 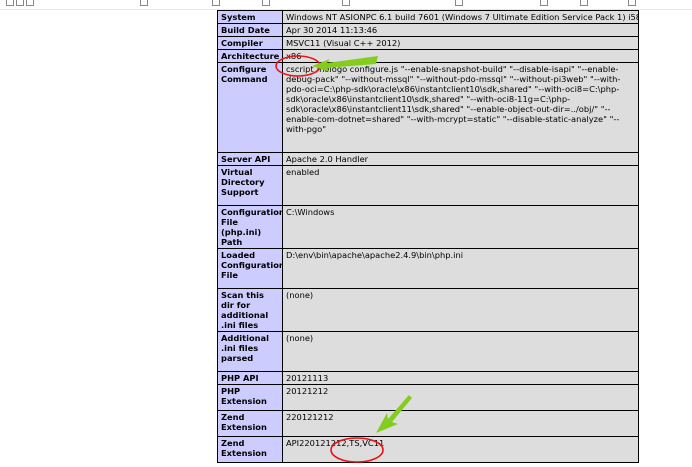 I want to click on row-key: Build Date, so click(x=250, y=30).